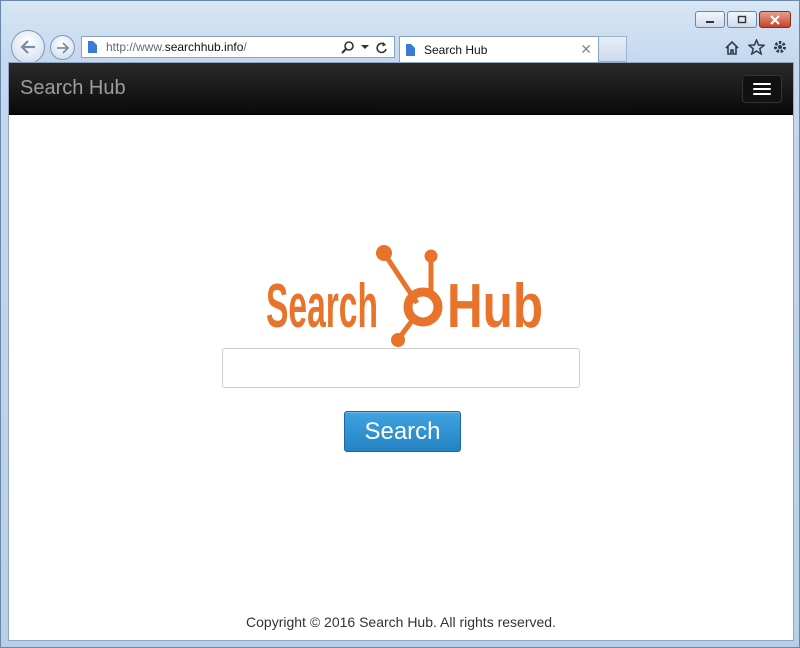  I want to click on menu-toggle-button, so click(762, 88).